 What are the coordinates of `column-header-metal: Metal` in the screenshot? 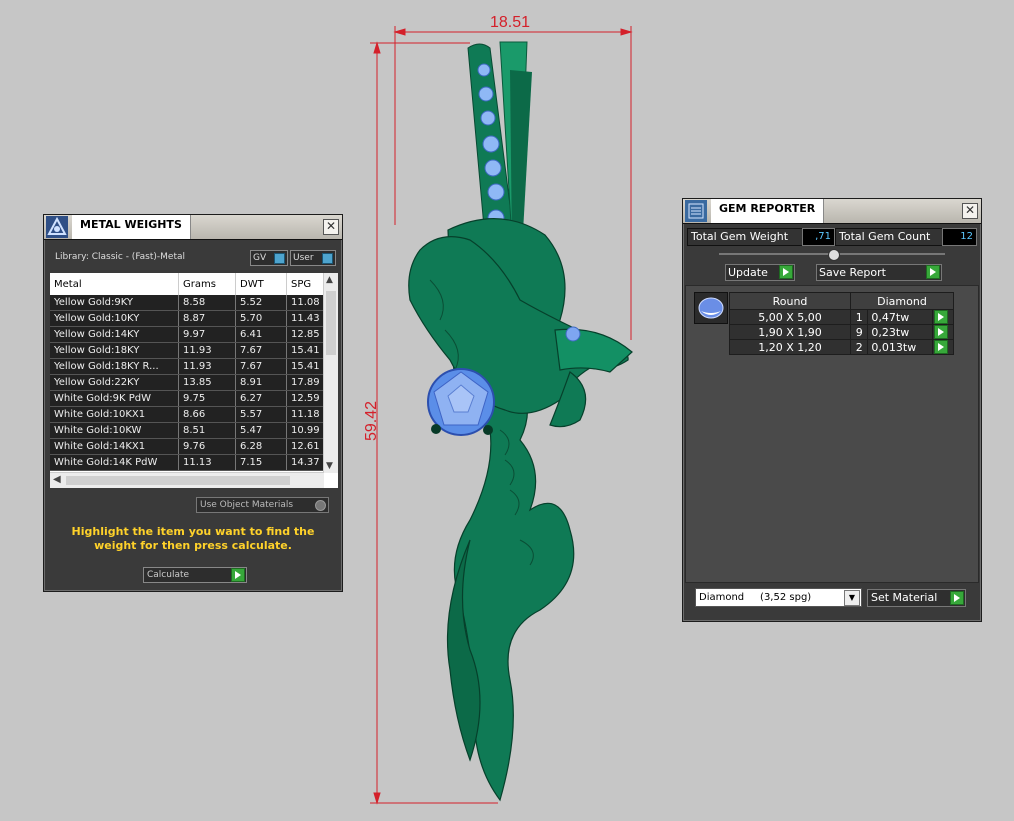 It's located at (114, 284).